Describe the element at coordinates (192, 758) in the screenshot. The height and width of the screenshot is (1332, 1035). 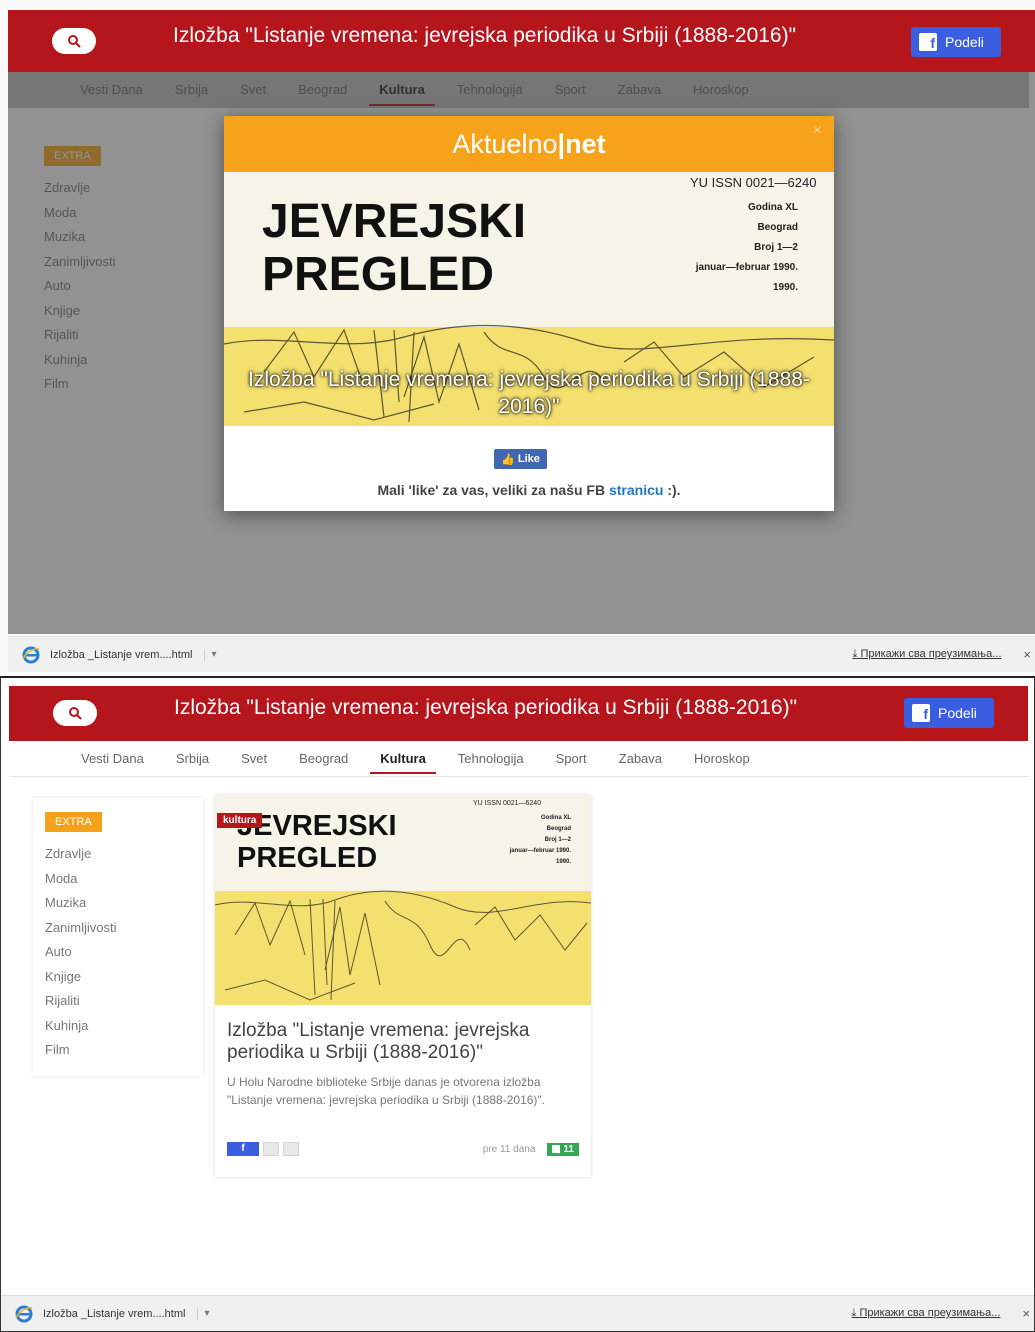
I see `nav-item-srbija: Srbija` at that location.